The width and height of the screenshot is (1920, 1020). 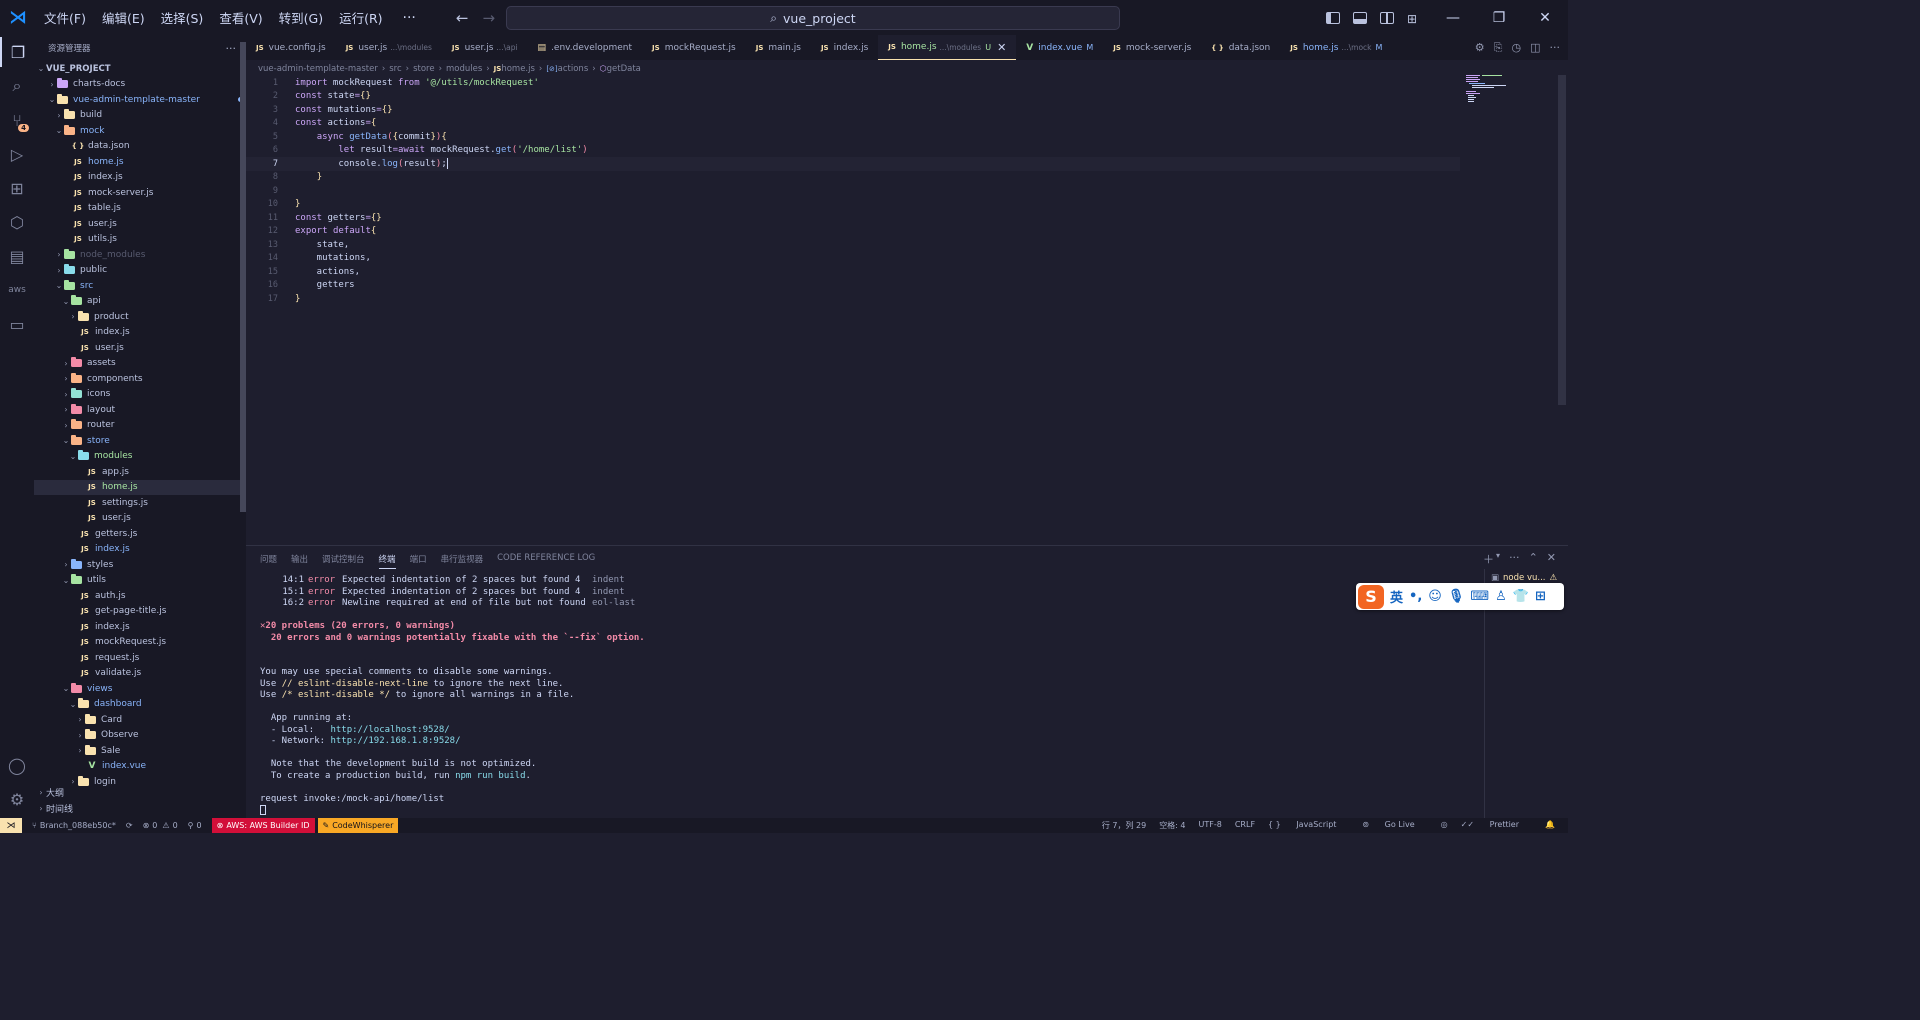 I want to click on testing-icon: ▤, so click(x=17, y=256).